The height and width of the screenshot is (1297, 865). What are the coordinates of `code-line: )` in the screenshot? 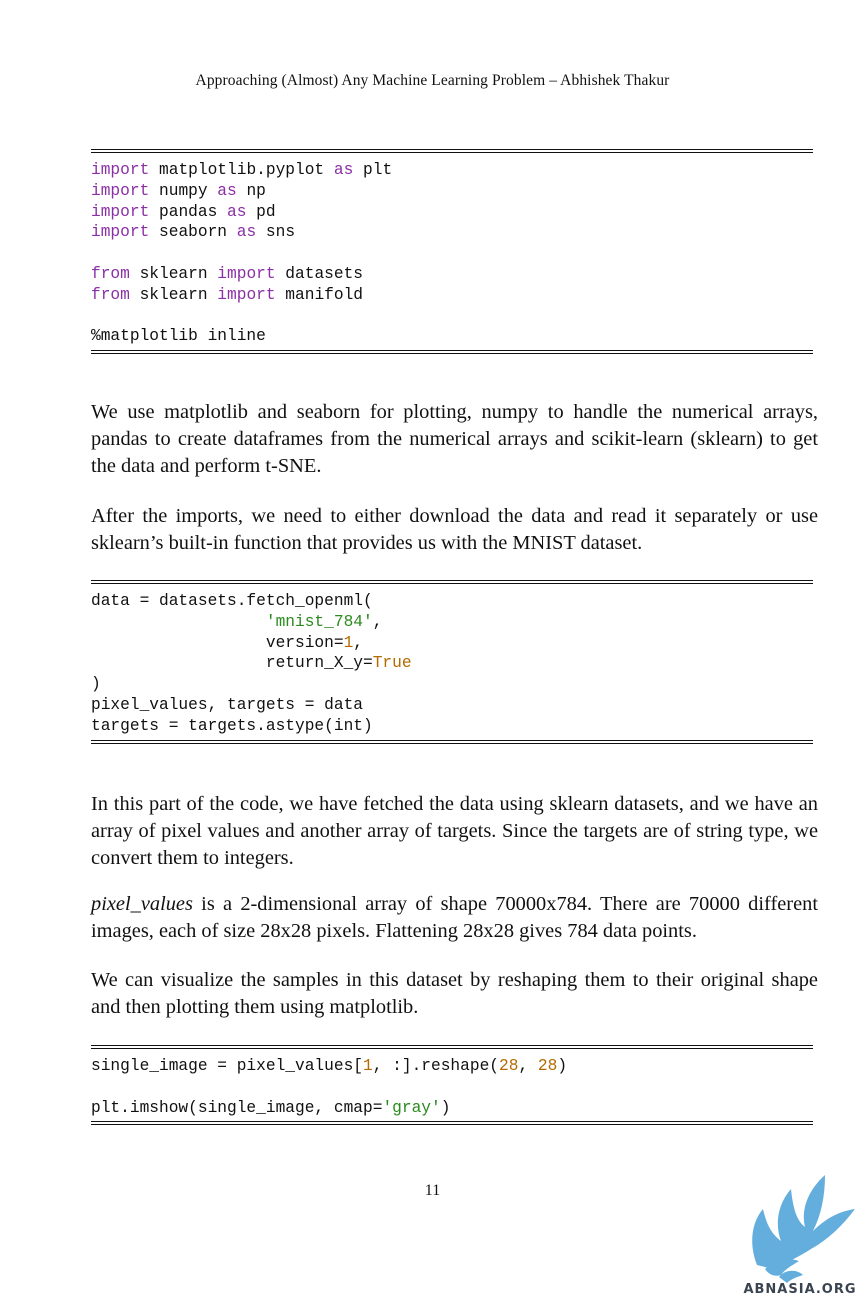 It's located at (452, 684).